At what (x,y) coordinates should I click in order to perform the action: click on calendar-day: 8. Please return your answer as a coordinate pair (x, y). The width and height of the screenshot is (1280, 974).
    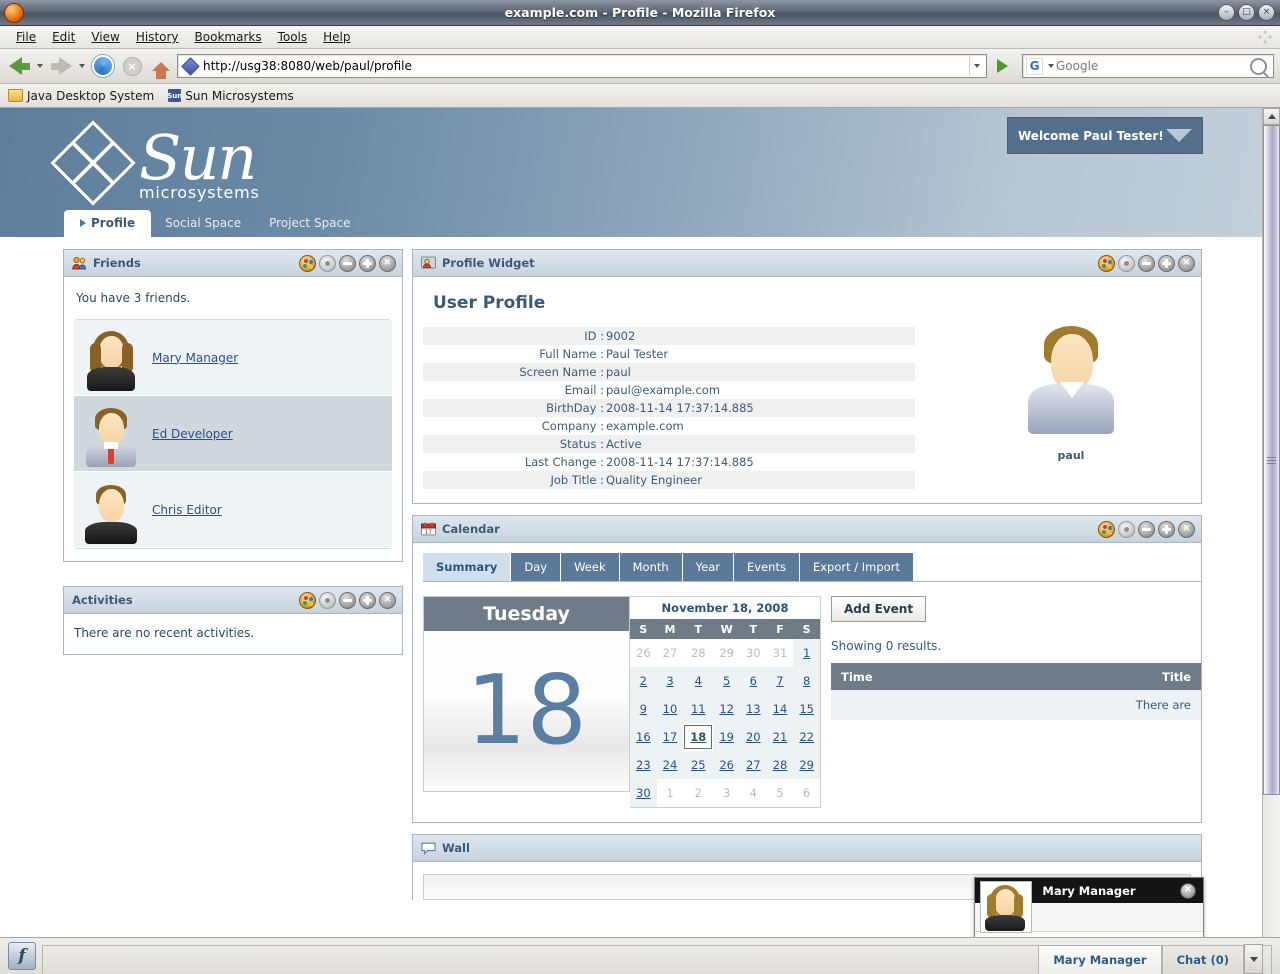
    Looking at the image, I should click on (806, 681).